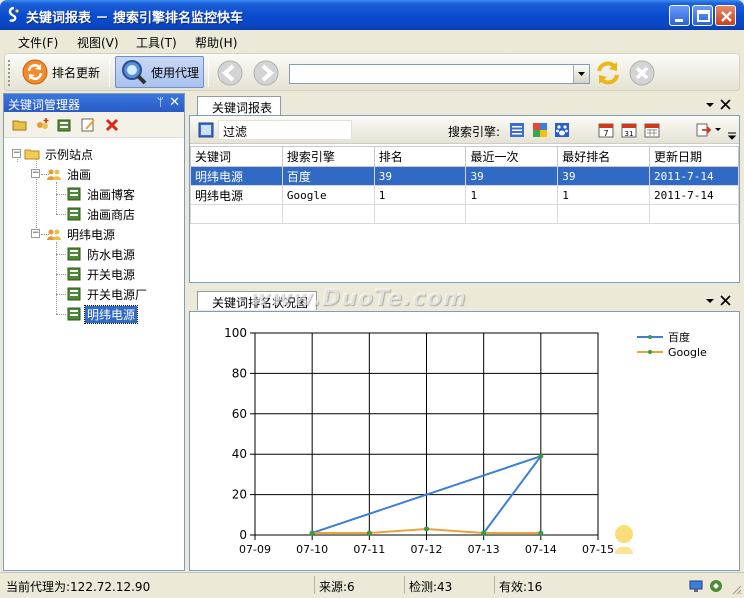 The height and width of the screenshot is (598, 744). I want to click on tree-item: 开关电源厂, so click(107, 294).